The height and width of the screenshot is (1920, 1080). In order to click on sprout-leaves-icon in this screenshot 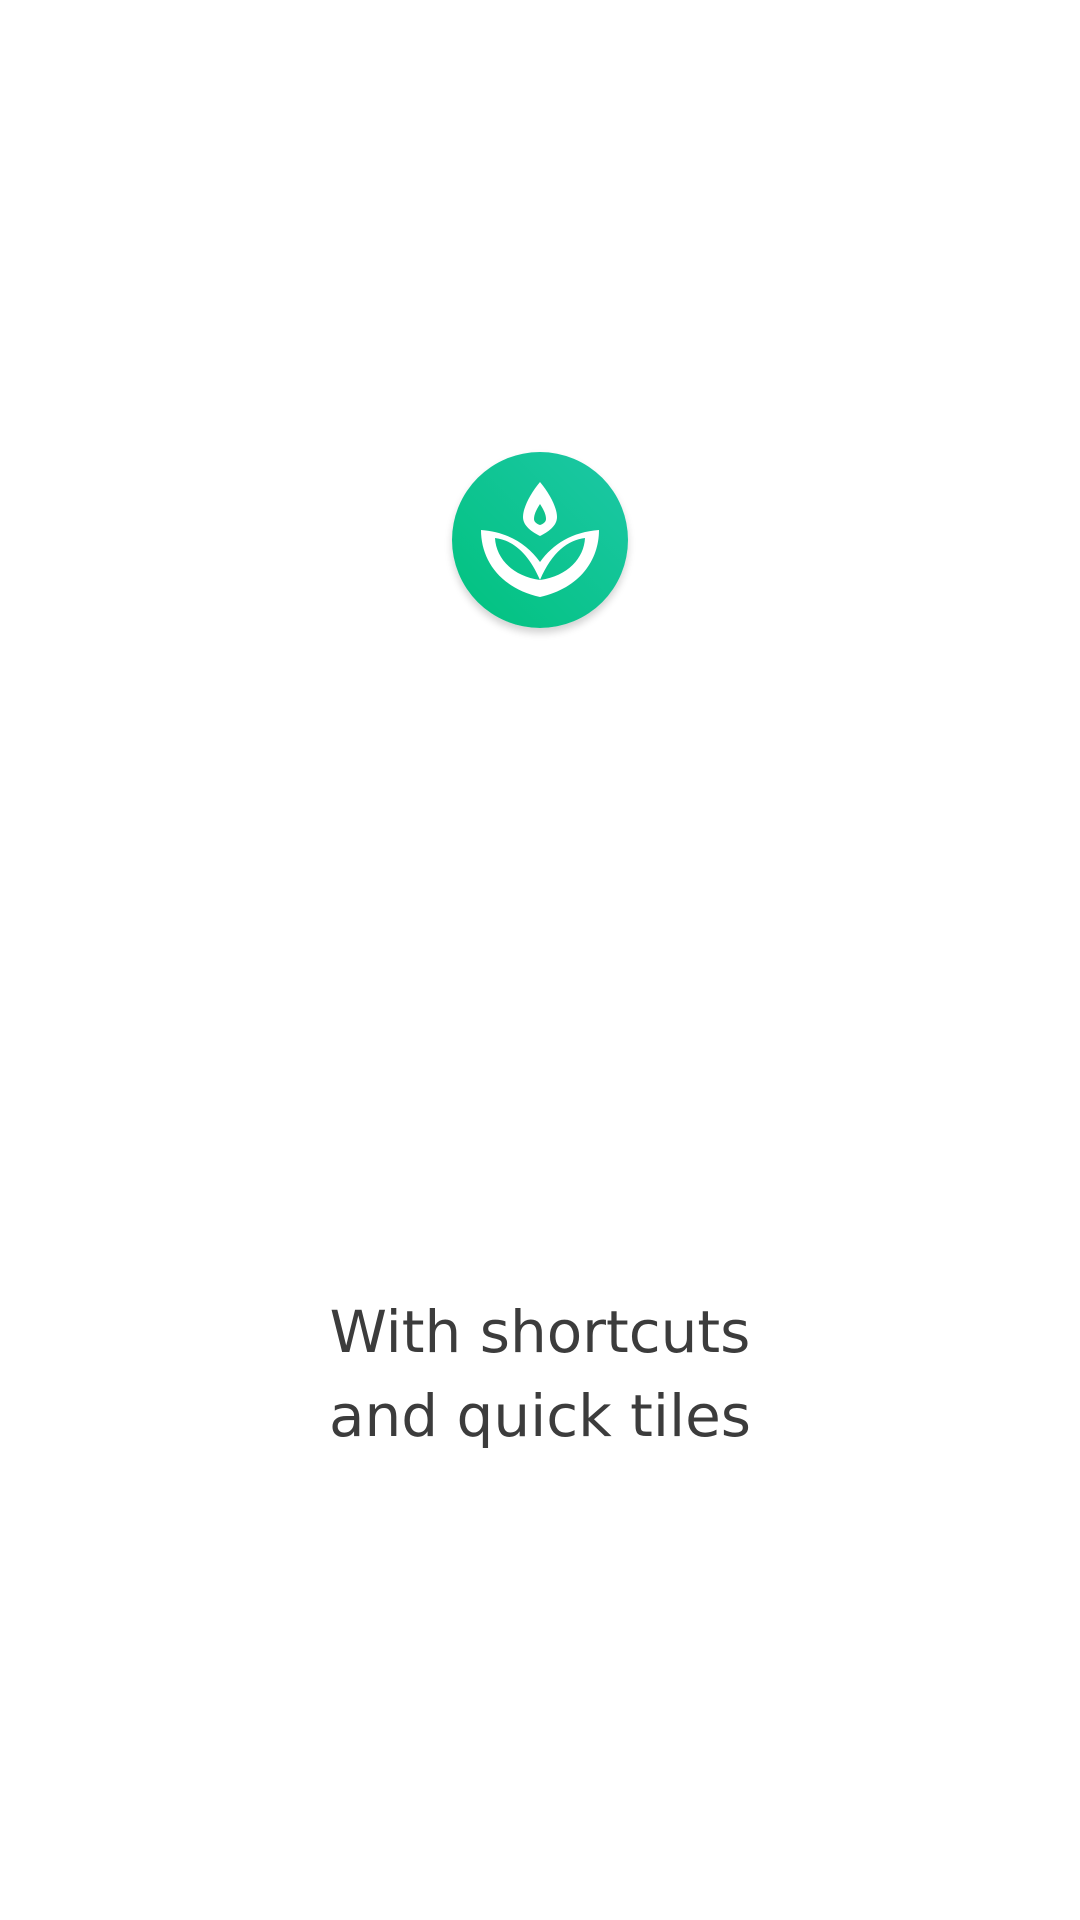, I will do `click(540, 540)`.